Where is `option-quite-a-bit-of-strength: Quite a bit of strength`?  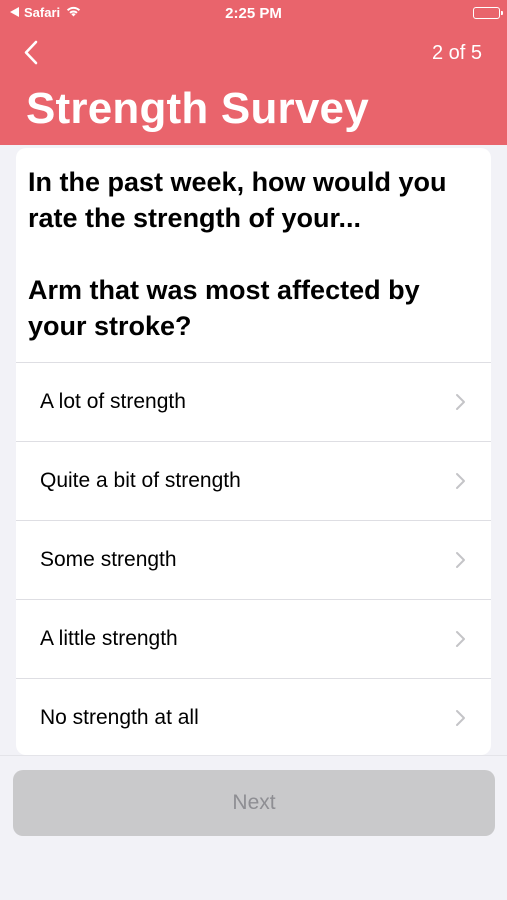 option-quite-a-bit-of-strength: Quite a bit of strength is located at coordinates (253, 481).